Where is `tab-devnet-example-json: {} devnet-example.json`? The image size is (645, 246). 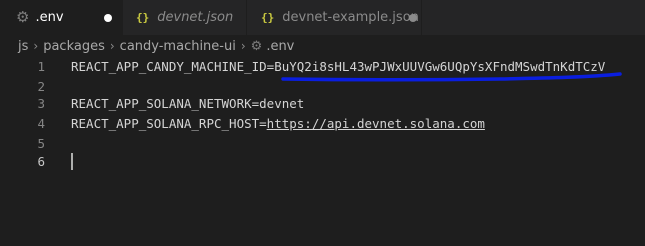
tab-devnet-example-json: {} devnet-example.json is located at coordinates (334, 17).